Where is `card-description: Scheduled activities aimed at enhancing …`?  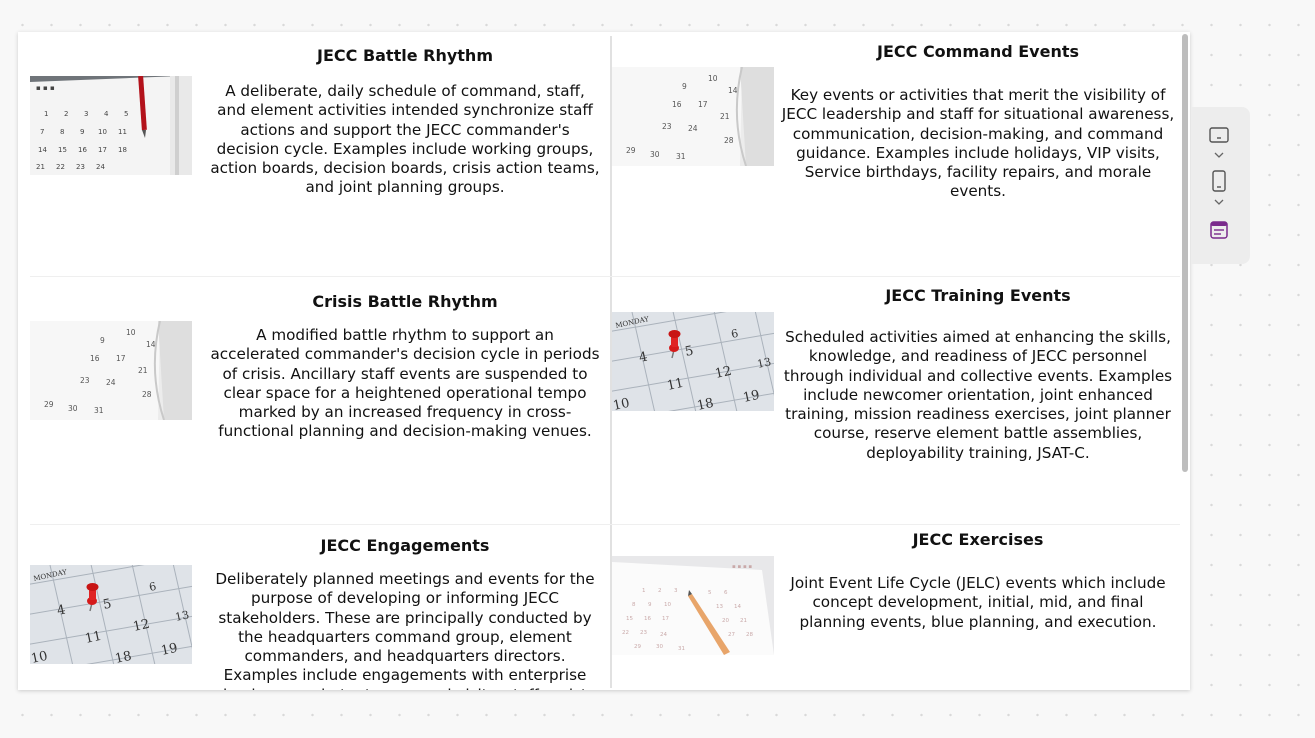 card-description: Scheduled activities aimed at enhancing … is located at coordinates (978, 395).